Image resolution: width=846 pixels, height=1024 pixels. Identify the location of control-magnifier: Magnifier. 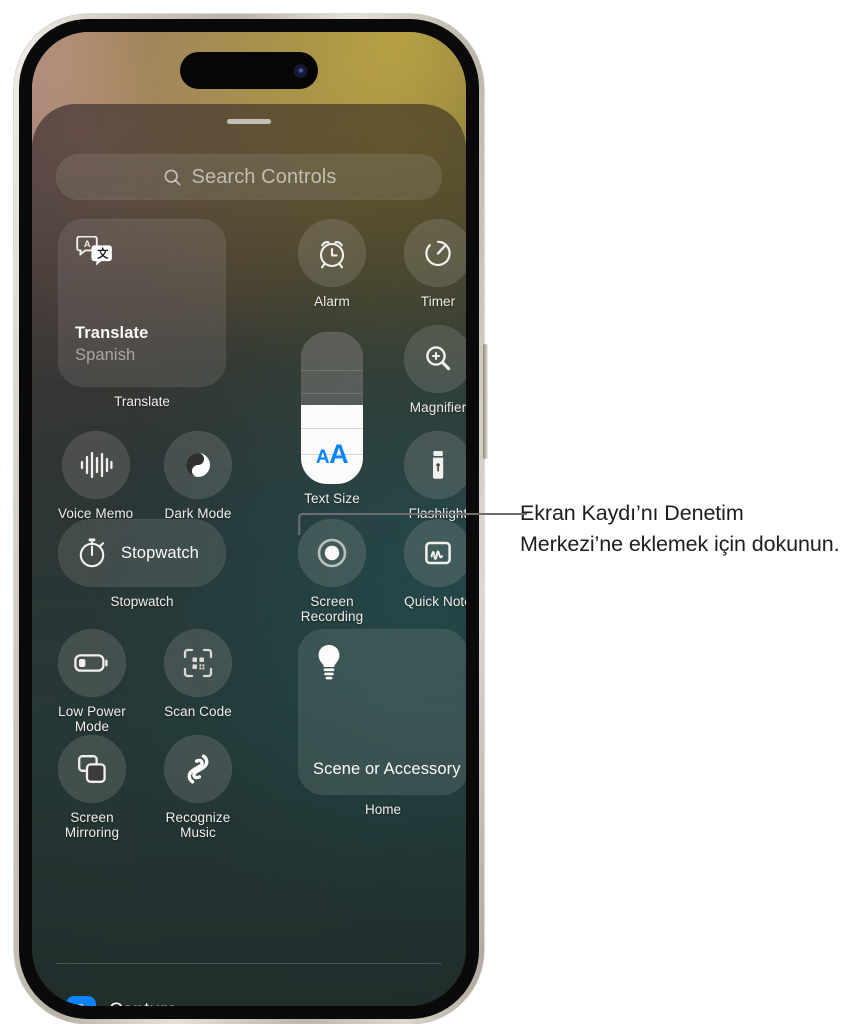
(435, 370).